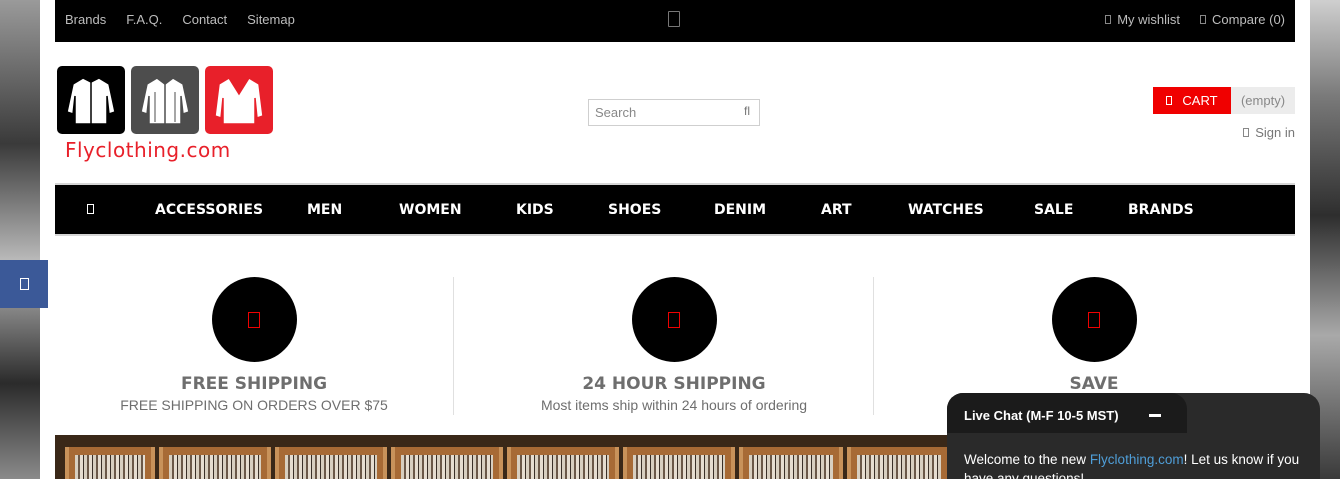  What do you see at coordinates (1094, 384) in the screenshot?
I see `feature-title: SAVE` at bounding box center [1094, 384].